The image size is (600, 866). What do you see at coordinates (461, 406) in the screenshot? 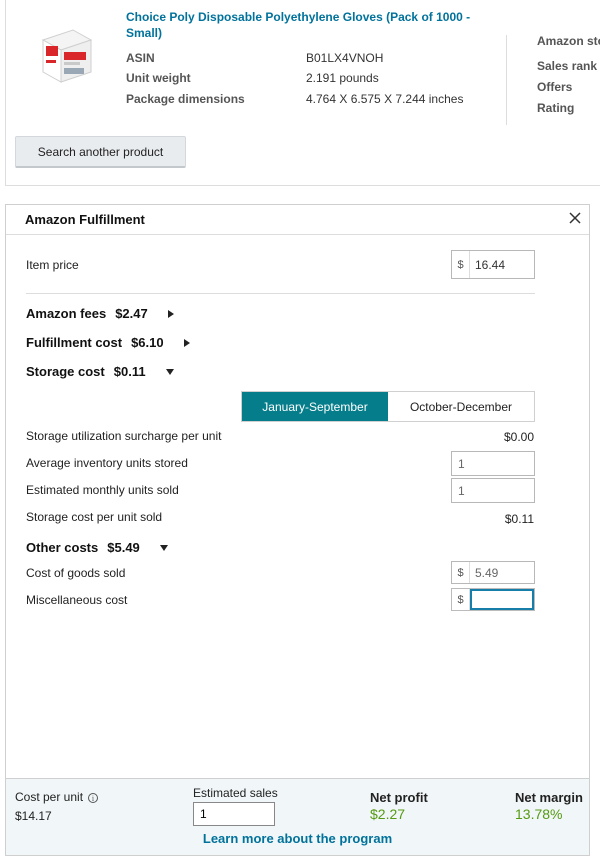
I see `tab-october-december: October-December` at bounding box center [461, 406].